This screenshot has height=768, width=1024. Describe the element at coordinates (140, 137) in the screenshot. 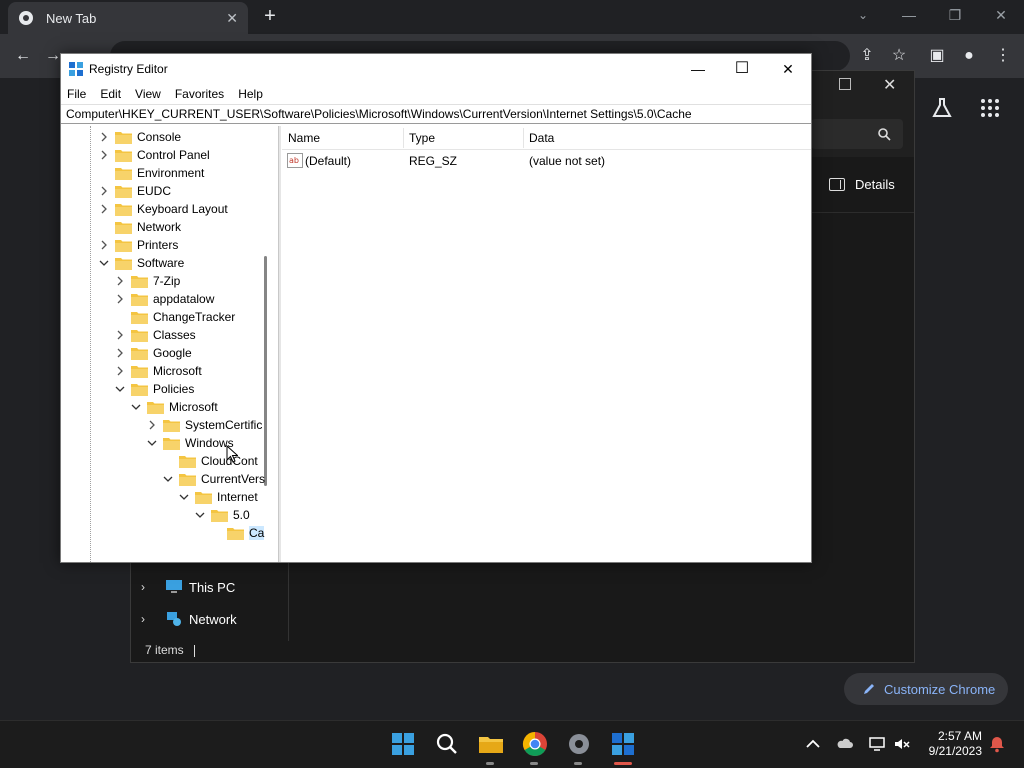

I see `tree-node: Console` at that location.